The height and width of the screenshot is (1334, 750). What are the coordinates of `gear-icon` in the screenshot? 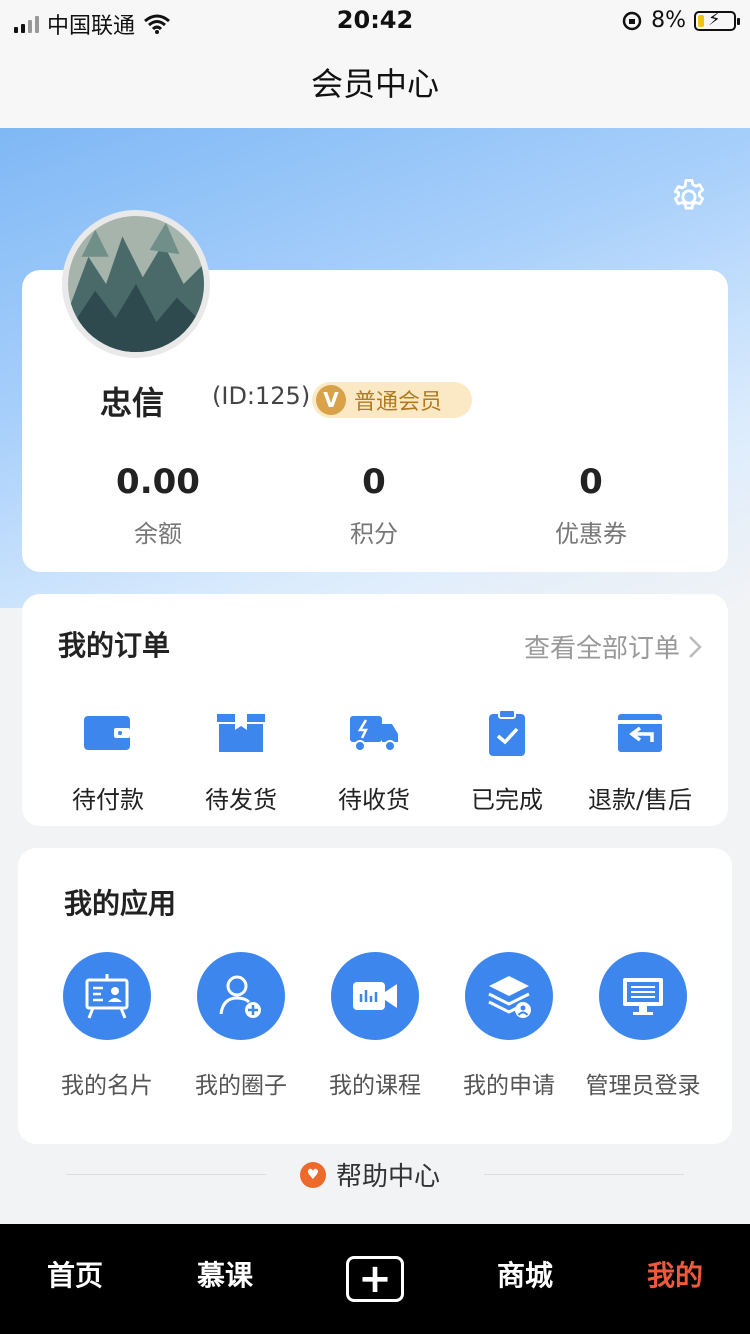 It's located at (689, 197).